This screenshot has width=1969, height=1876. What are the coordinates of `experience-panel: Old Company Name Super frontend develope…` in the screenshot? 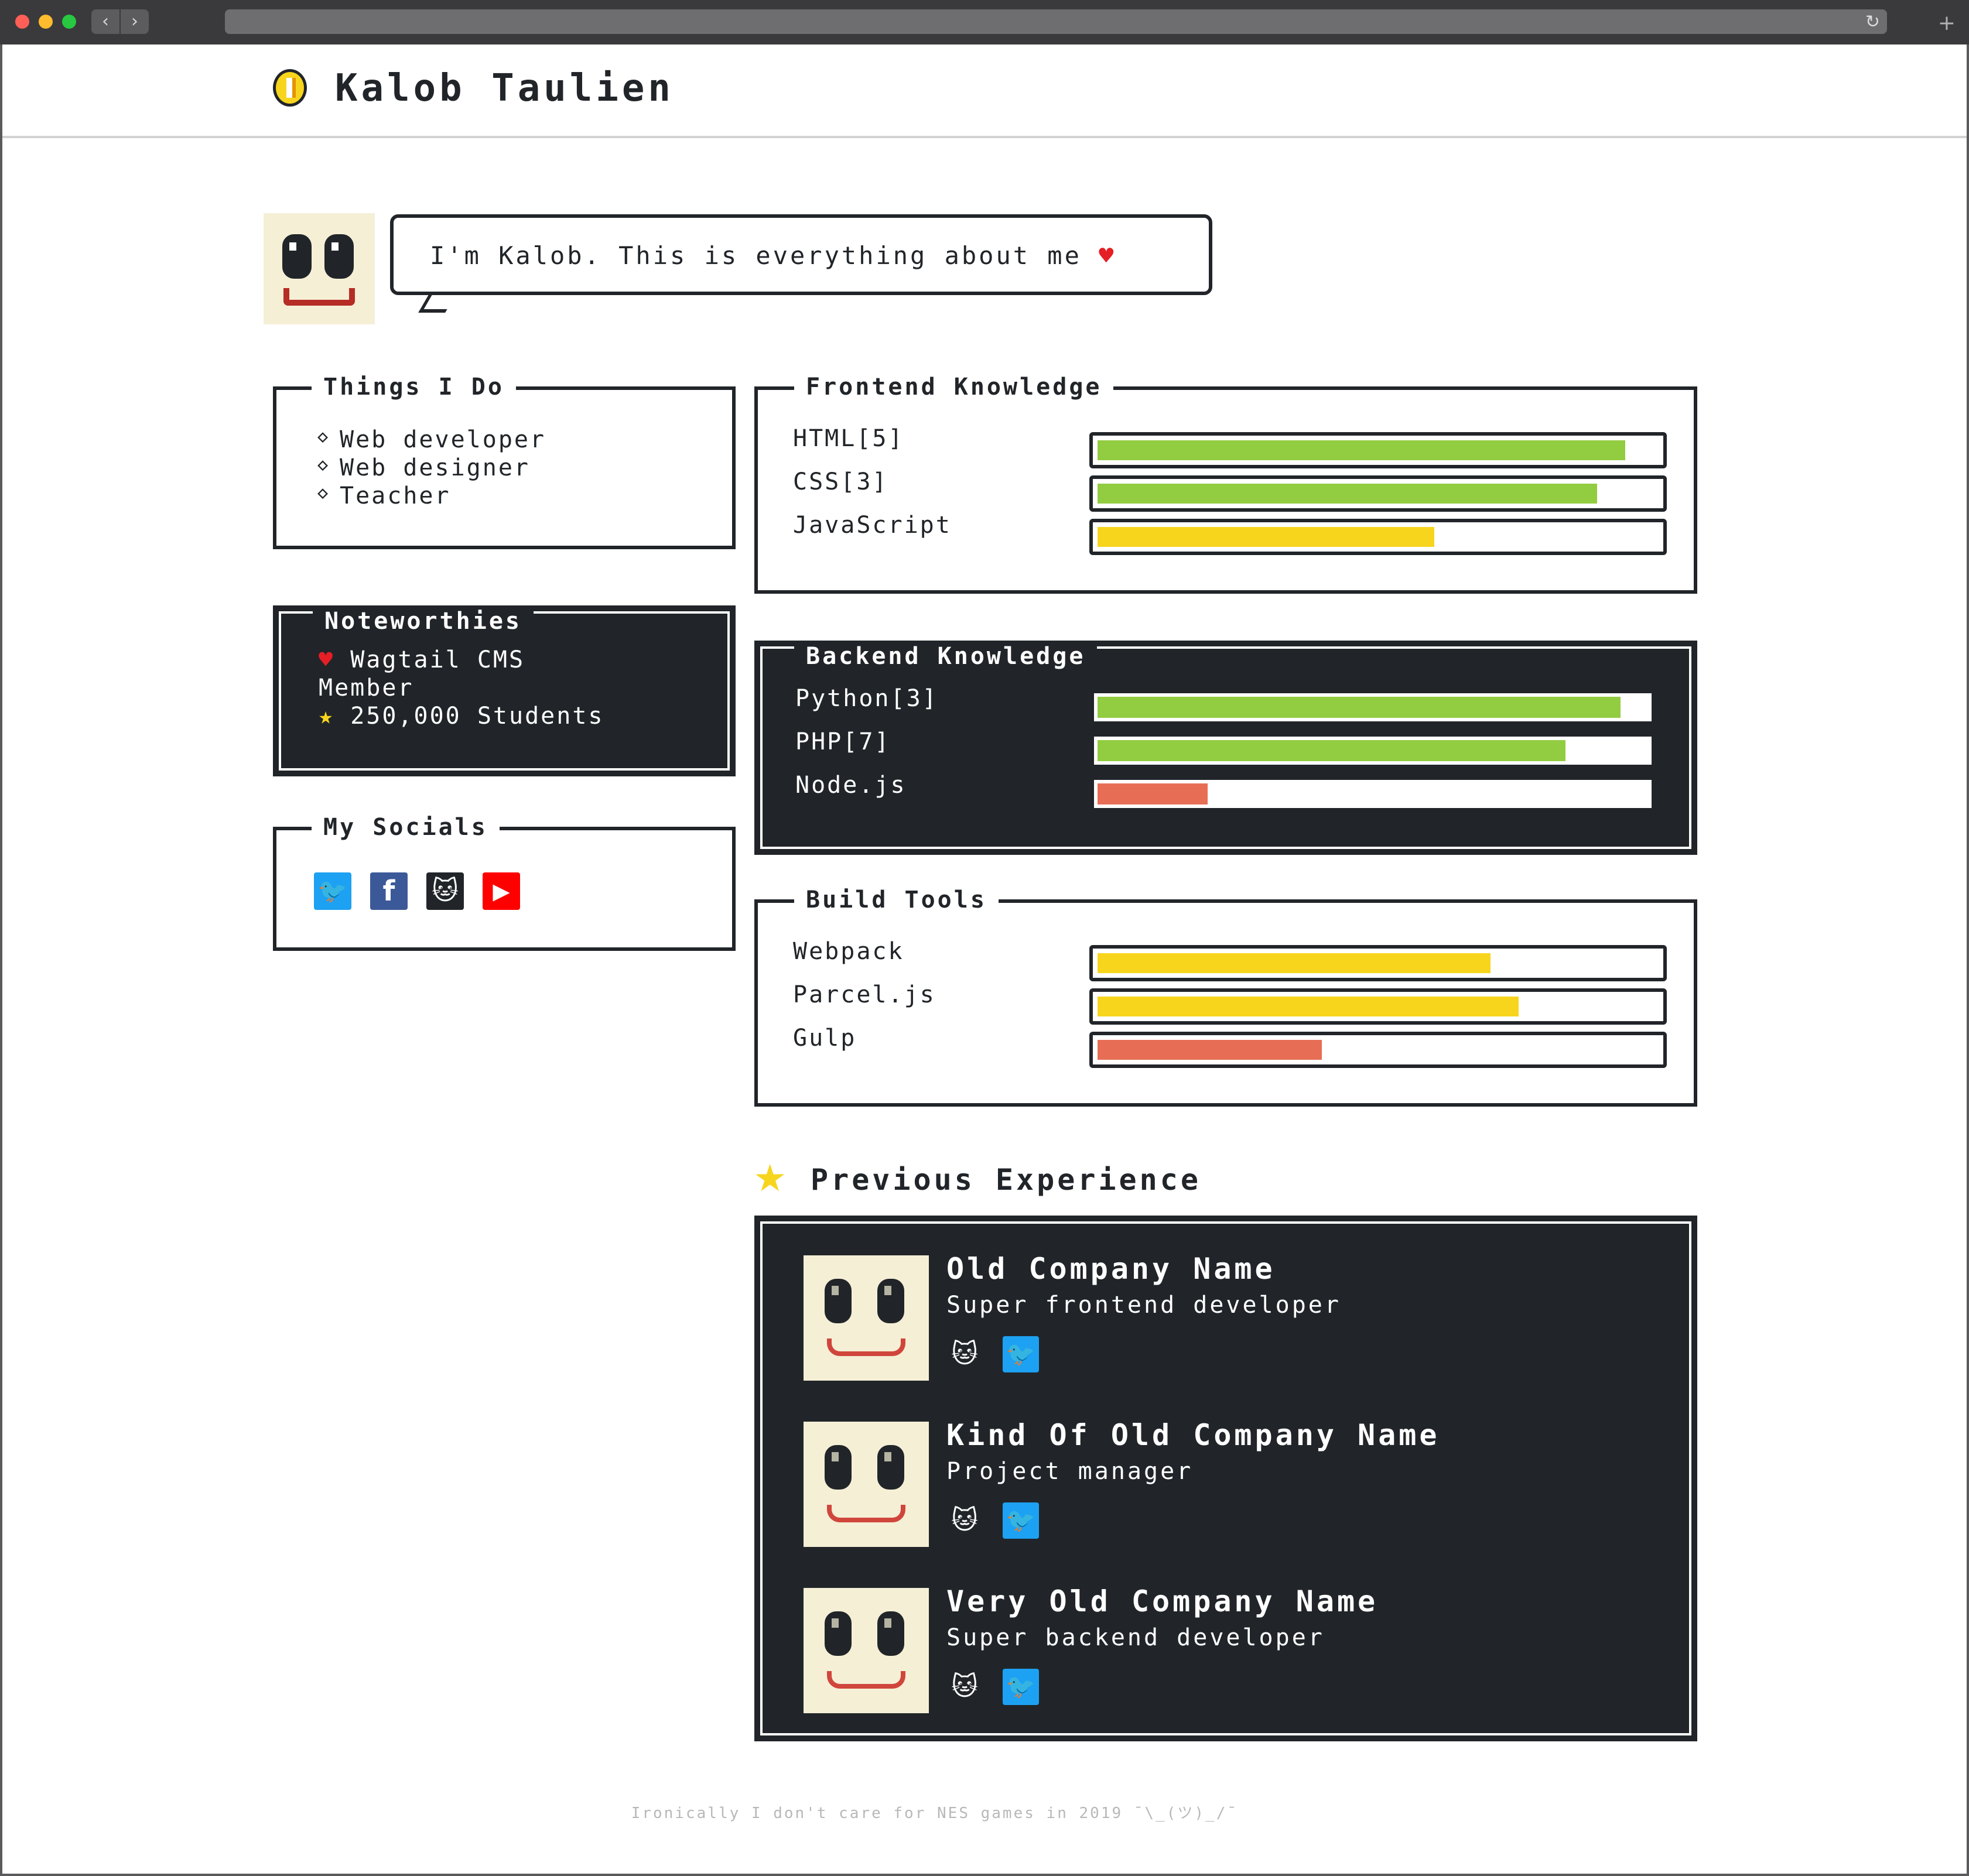 It's located at (1225, 1478).